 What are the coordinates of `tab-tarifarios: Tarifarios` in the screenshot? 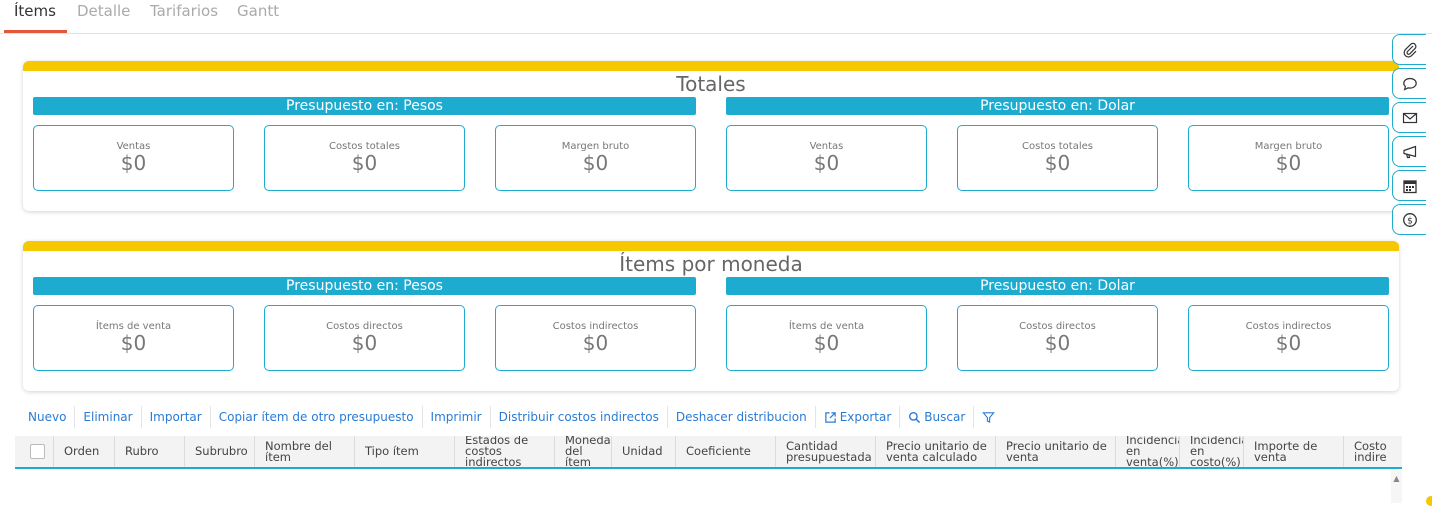 It's located at (184, 11).